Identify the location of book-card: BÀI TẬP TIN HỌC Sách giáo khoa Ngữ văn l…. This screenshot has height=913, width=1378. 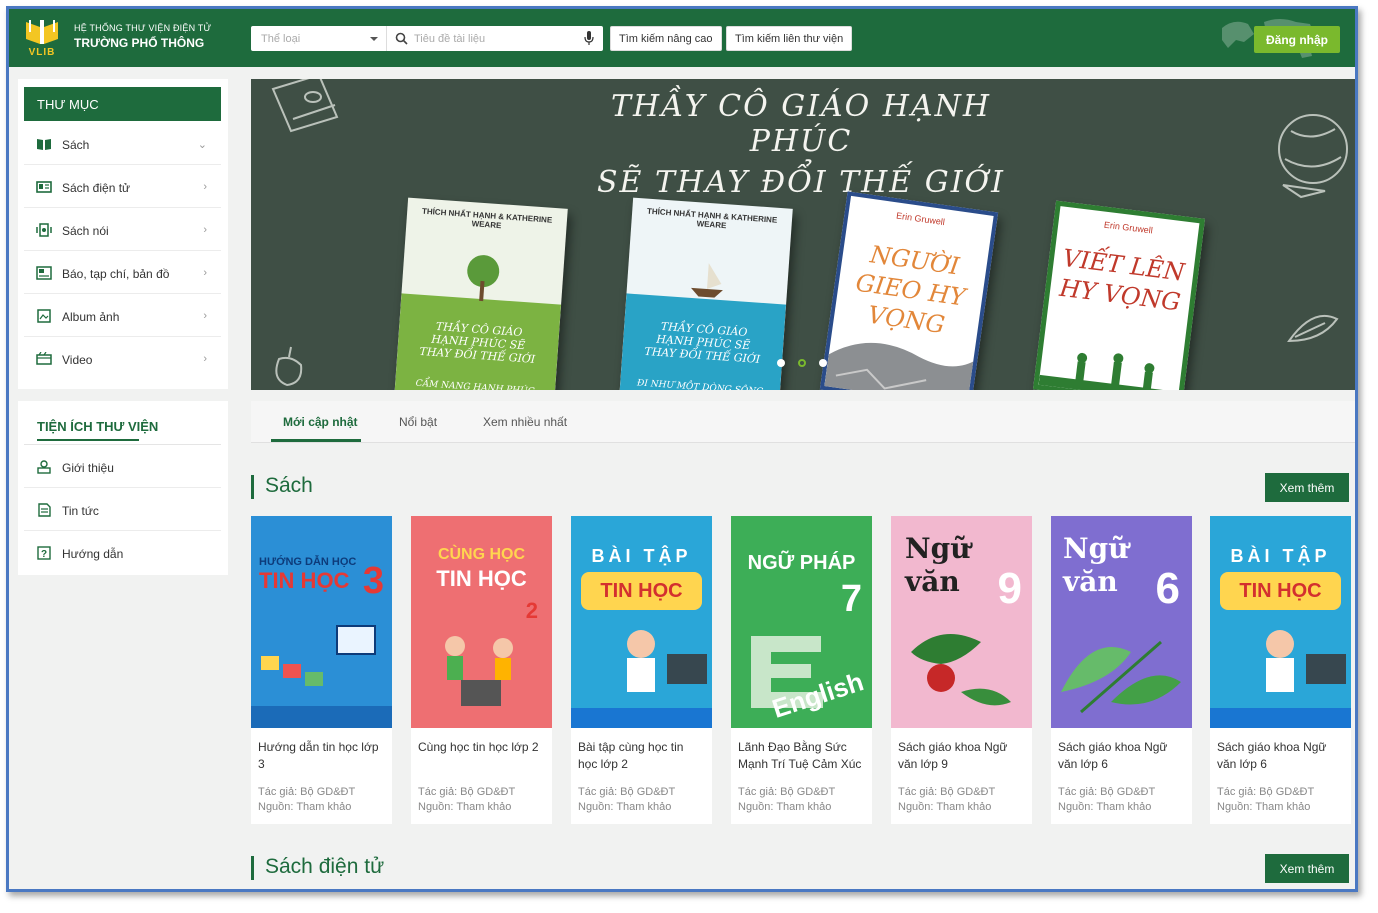
(1280, 670).